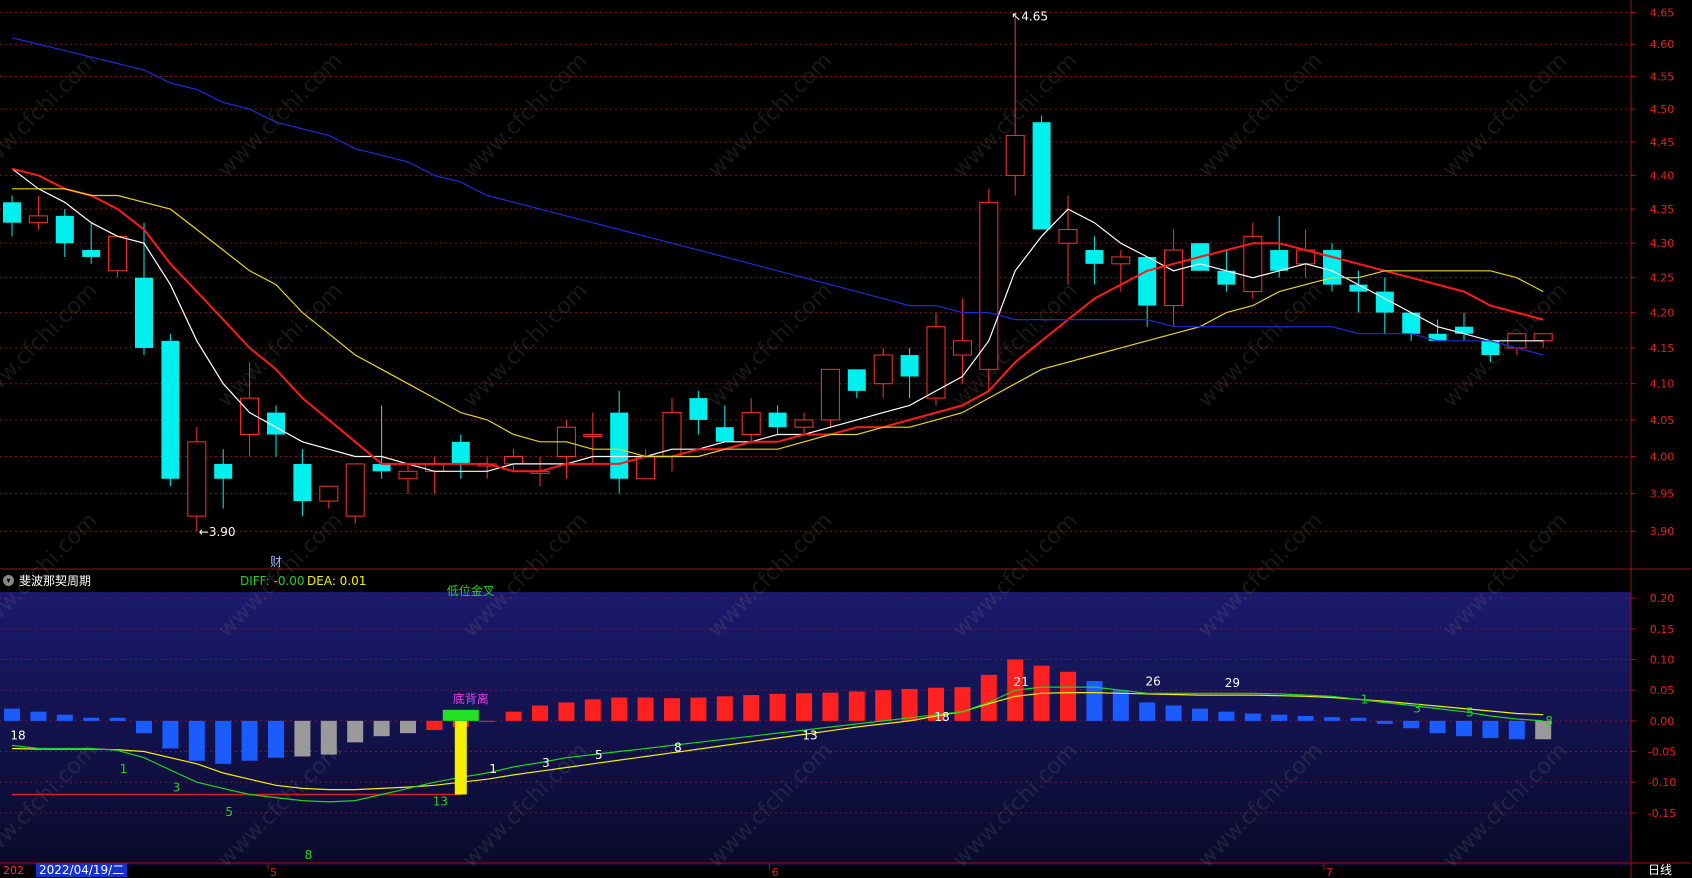 This screenshot has width=1692, height=878. What do you see at coordinates (1662, 629) in the screenshot?
I see `y-tick-label: 0.15` at bounding box center [1662, 629].